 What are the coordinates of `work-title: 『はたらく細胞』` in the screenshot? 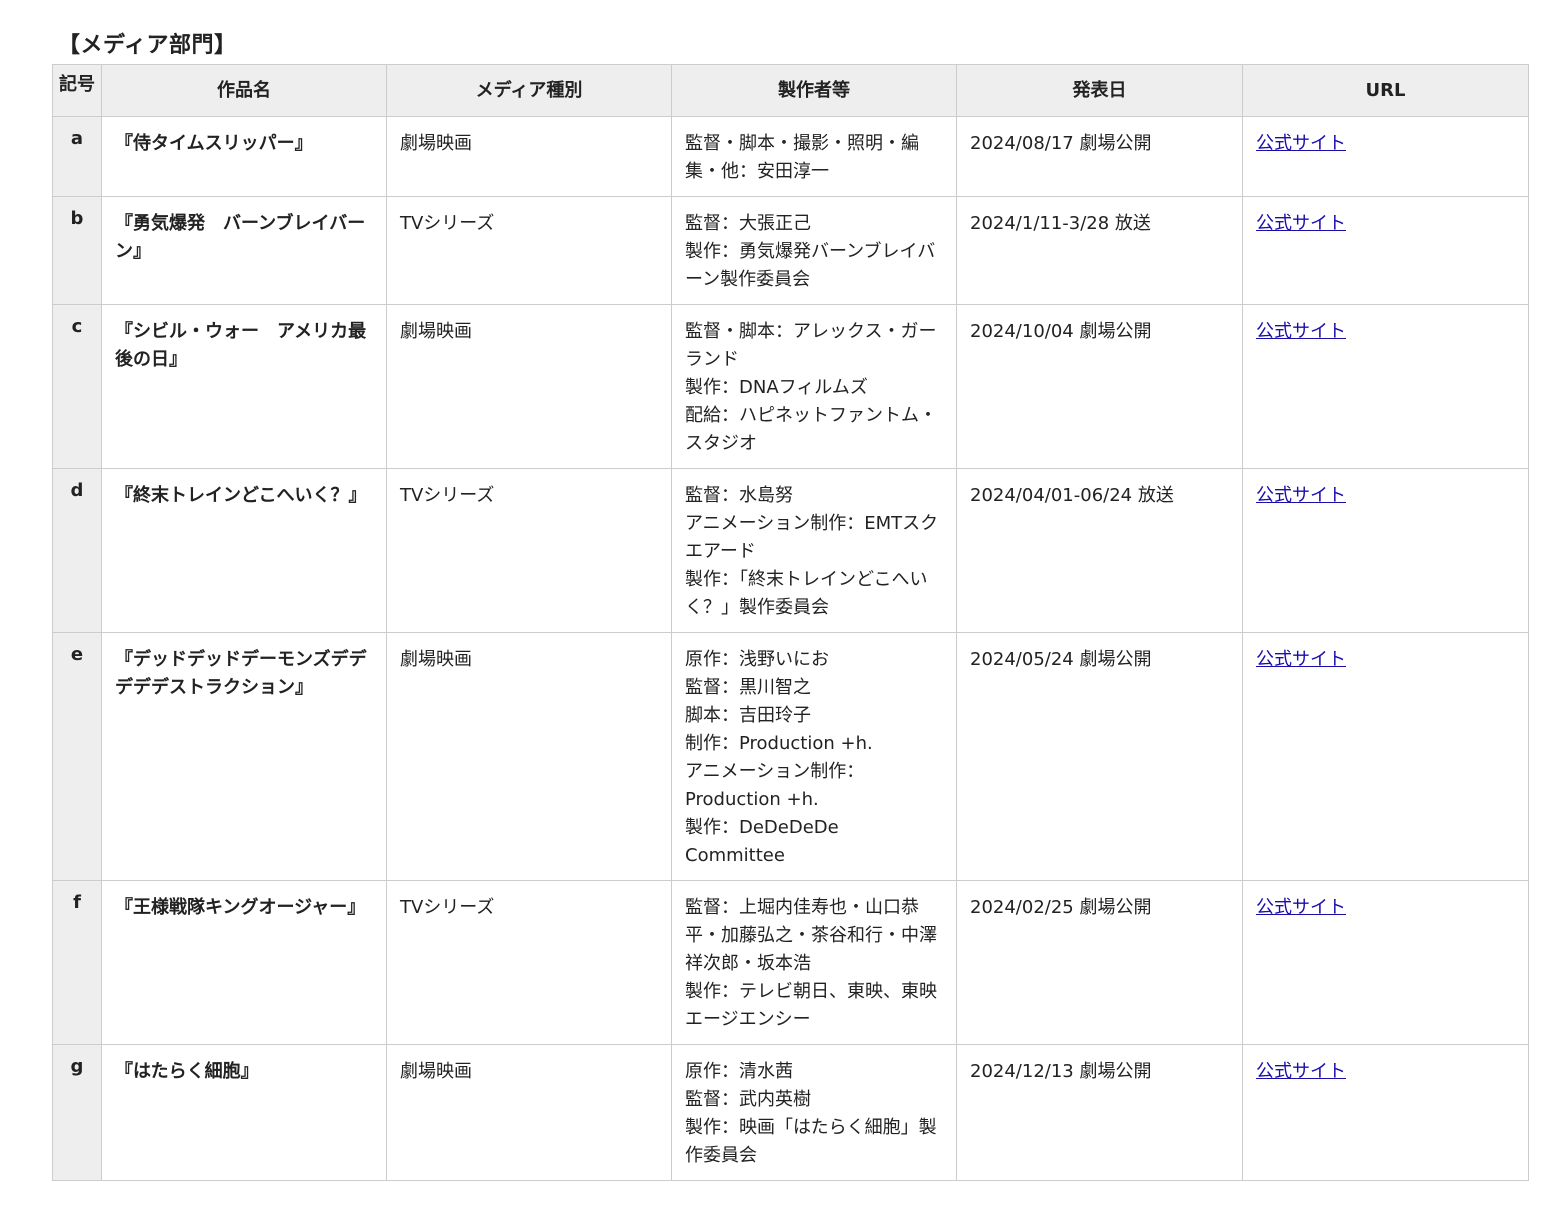 It's located at (244, 1112).